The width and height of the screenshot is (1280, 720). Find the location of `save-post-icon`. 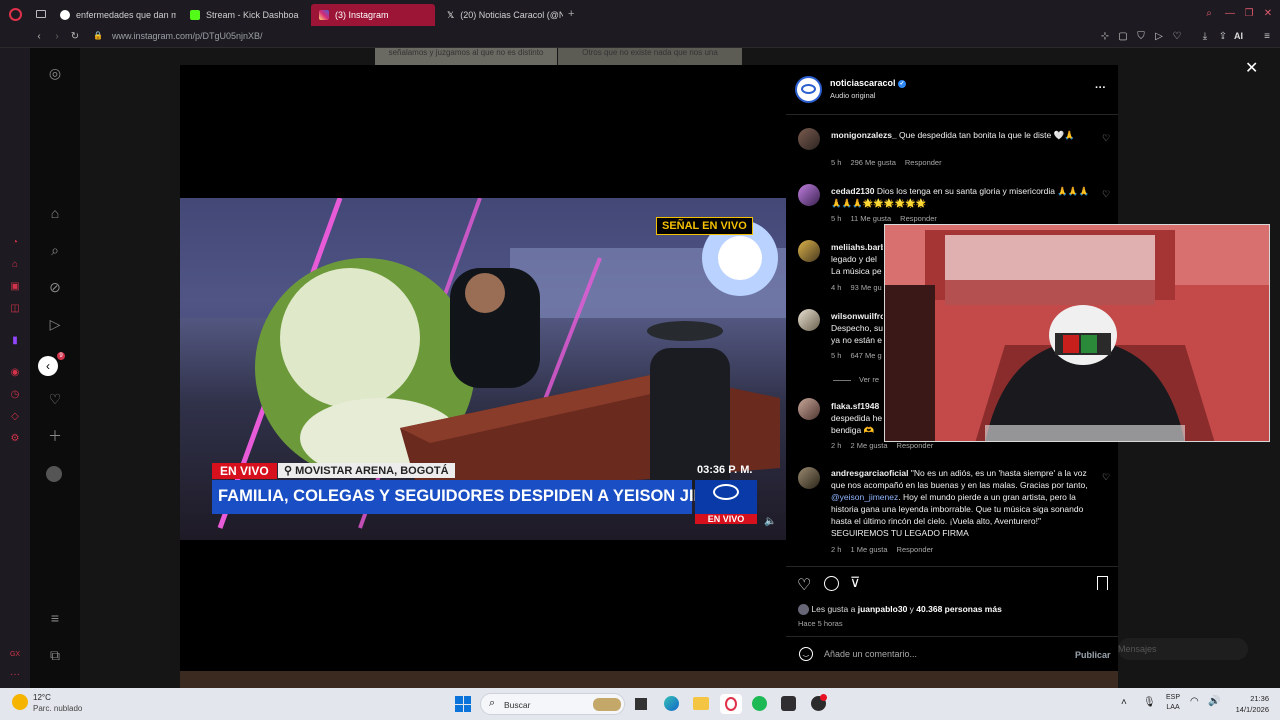

save-post-icon is located at coordinates (1102, 583).